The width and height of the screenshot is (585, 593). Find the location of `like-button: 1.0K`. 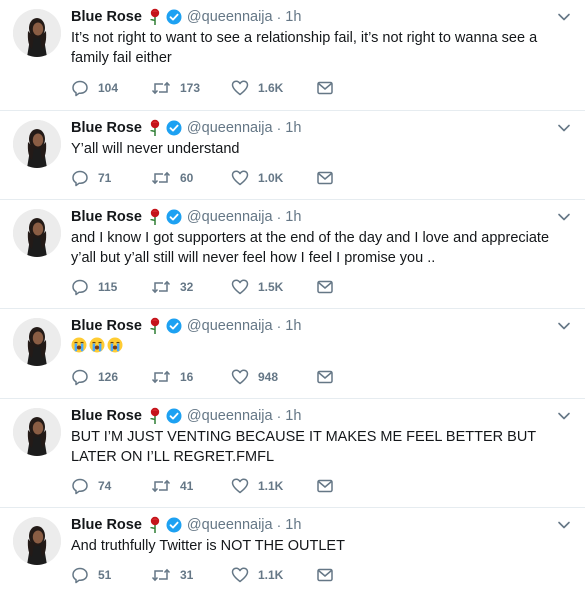

like-button: 1.0K is located at coordinates (273, 178).